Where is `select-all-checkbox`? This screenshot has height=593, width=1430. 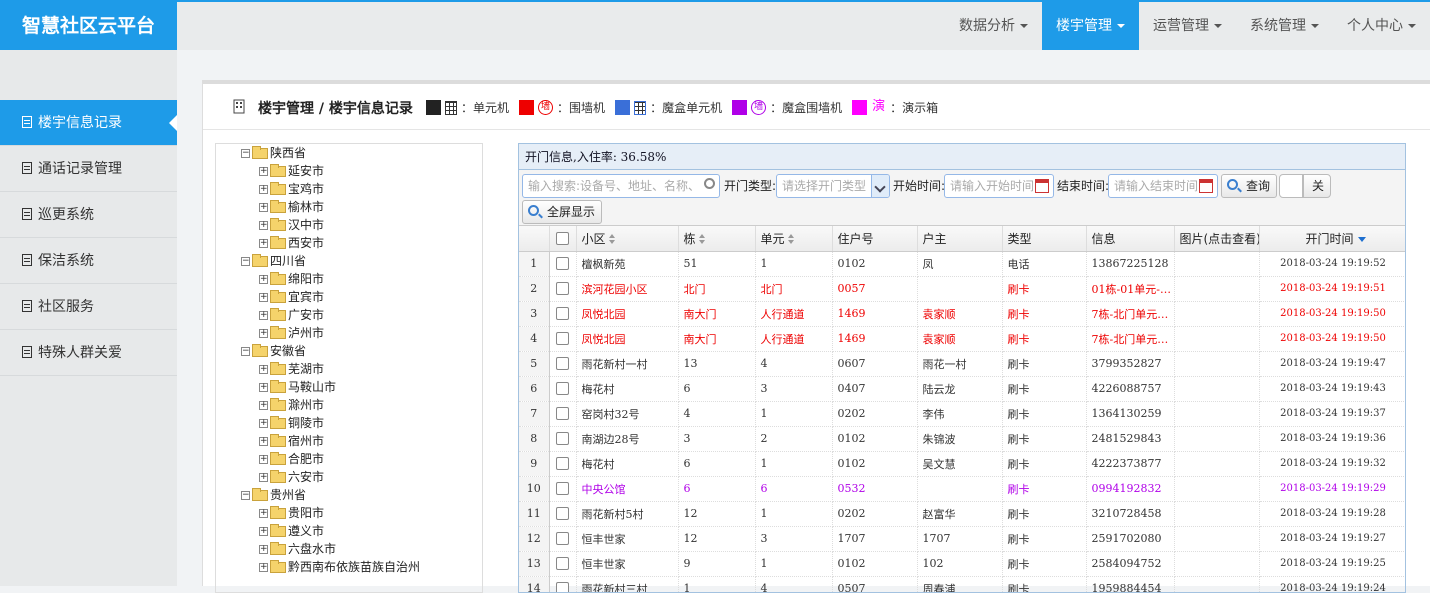 select-all-checkbox is located at coordinates (562, 239).